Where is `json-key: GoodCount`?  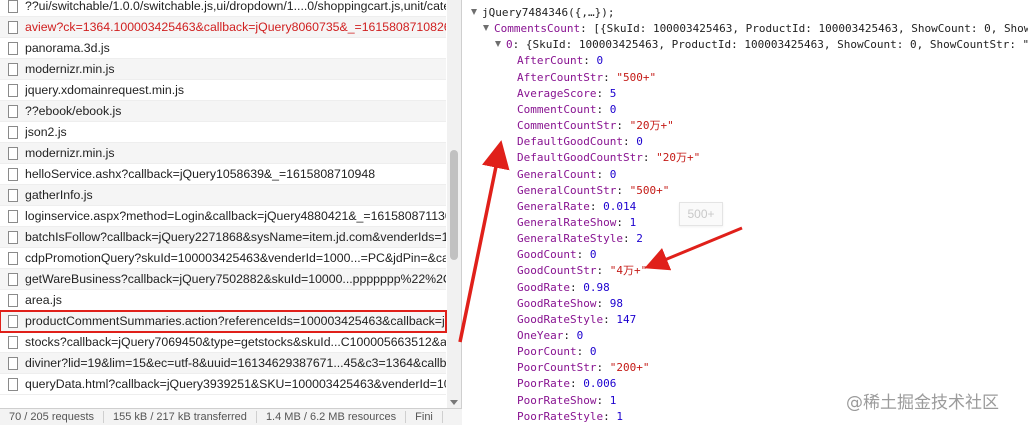 json-key: GoodCount is located at coordinates (547, 255).